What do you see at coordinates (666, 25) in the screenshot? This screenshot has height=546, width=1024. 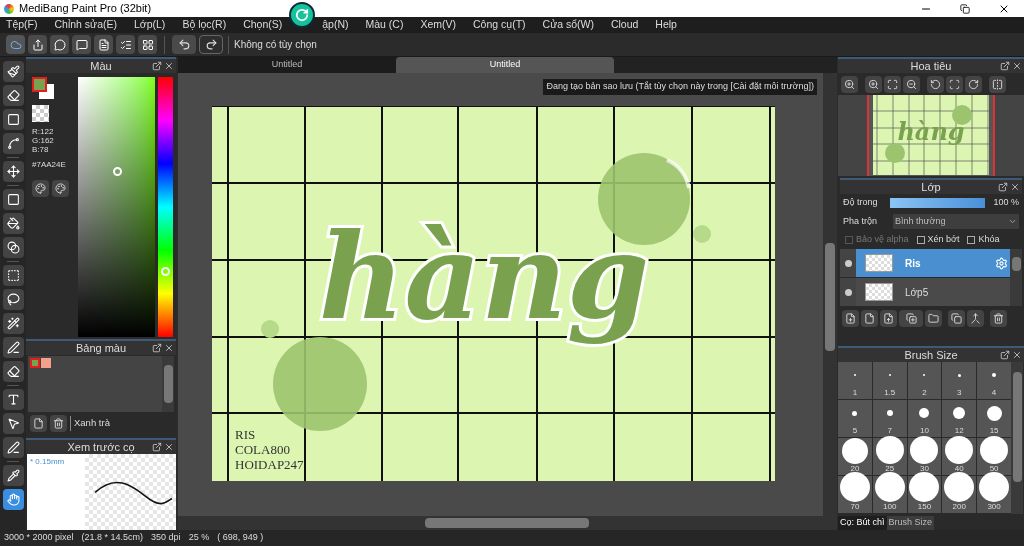 I see `menu-item: Help` at bounding box center [666, 25].